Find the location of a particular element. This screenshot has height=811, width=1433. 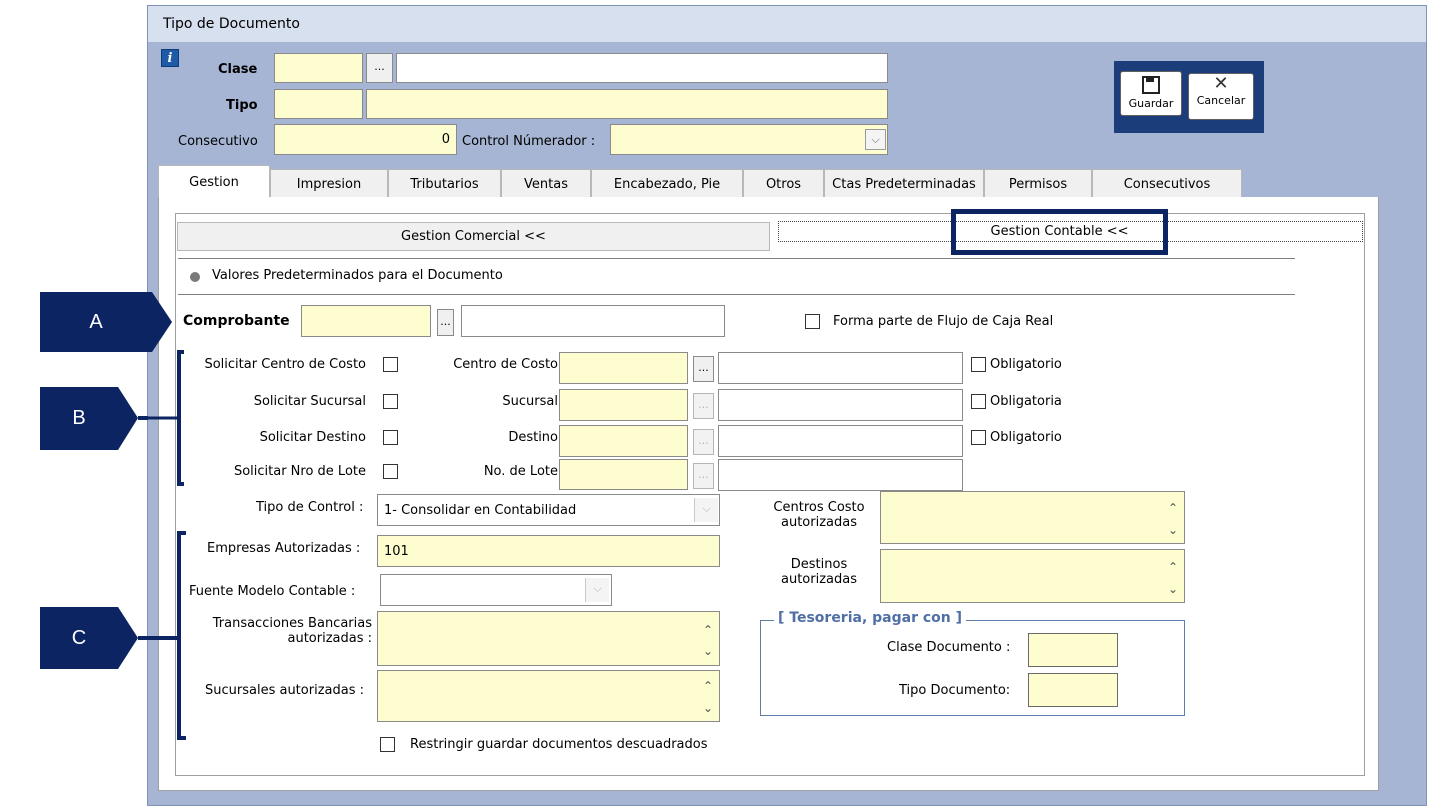

annotation-c-bracket is located at coordinates (162, 635).